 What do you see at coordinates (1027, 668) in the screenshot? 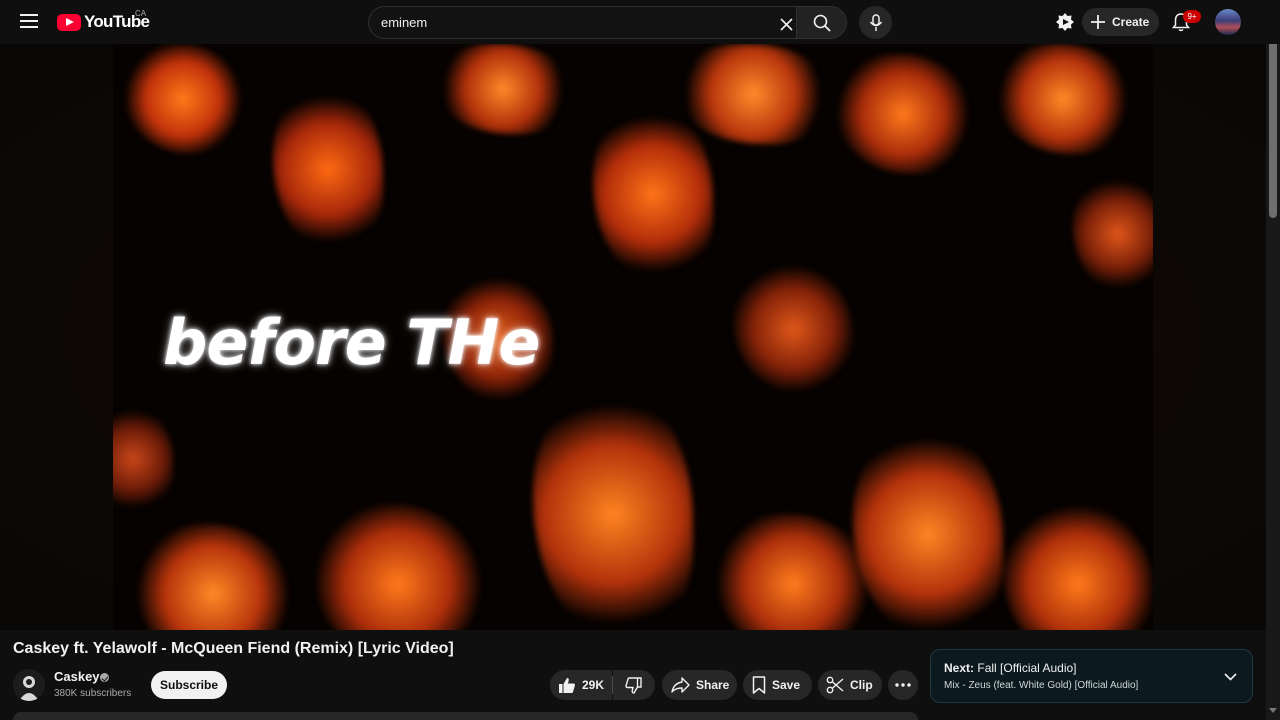
I see `next-up-title: Fall [Official Audio]` at bounding box center [1027, 668].